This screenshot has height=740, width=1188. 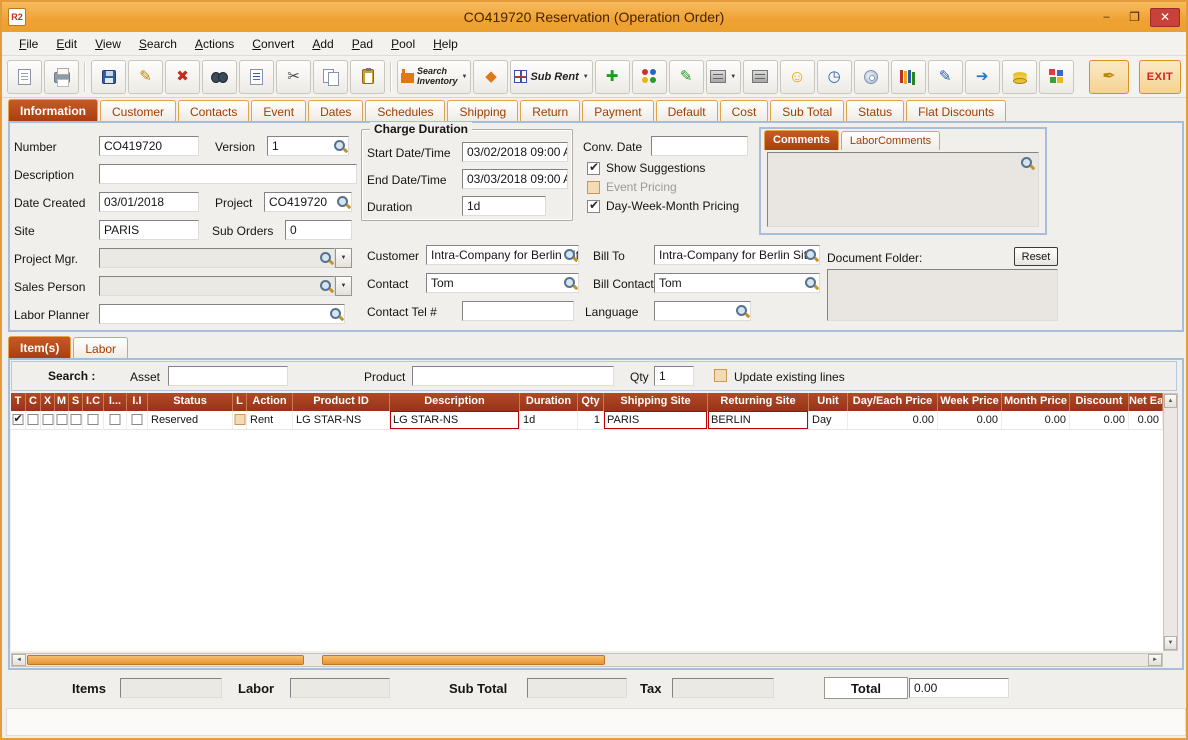 I want to click on project-field: CO419720, so click(x=308, y=202).